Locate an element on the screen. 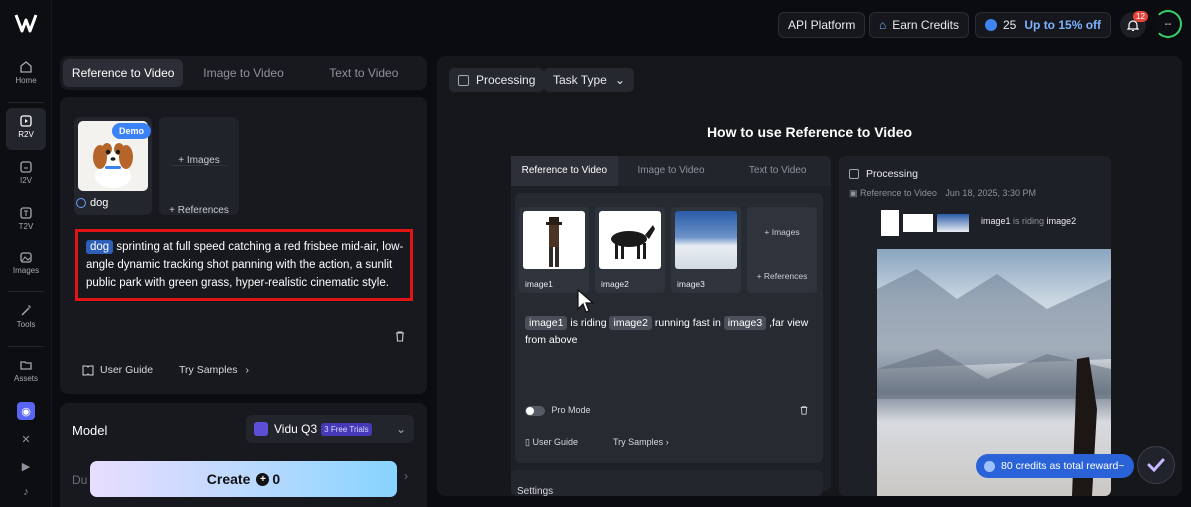 The height and width of the screenshot is (507, 1191). nav-i2v: I2V is located at coordinates (26, 175).